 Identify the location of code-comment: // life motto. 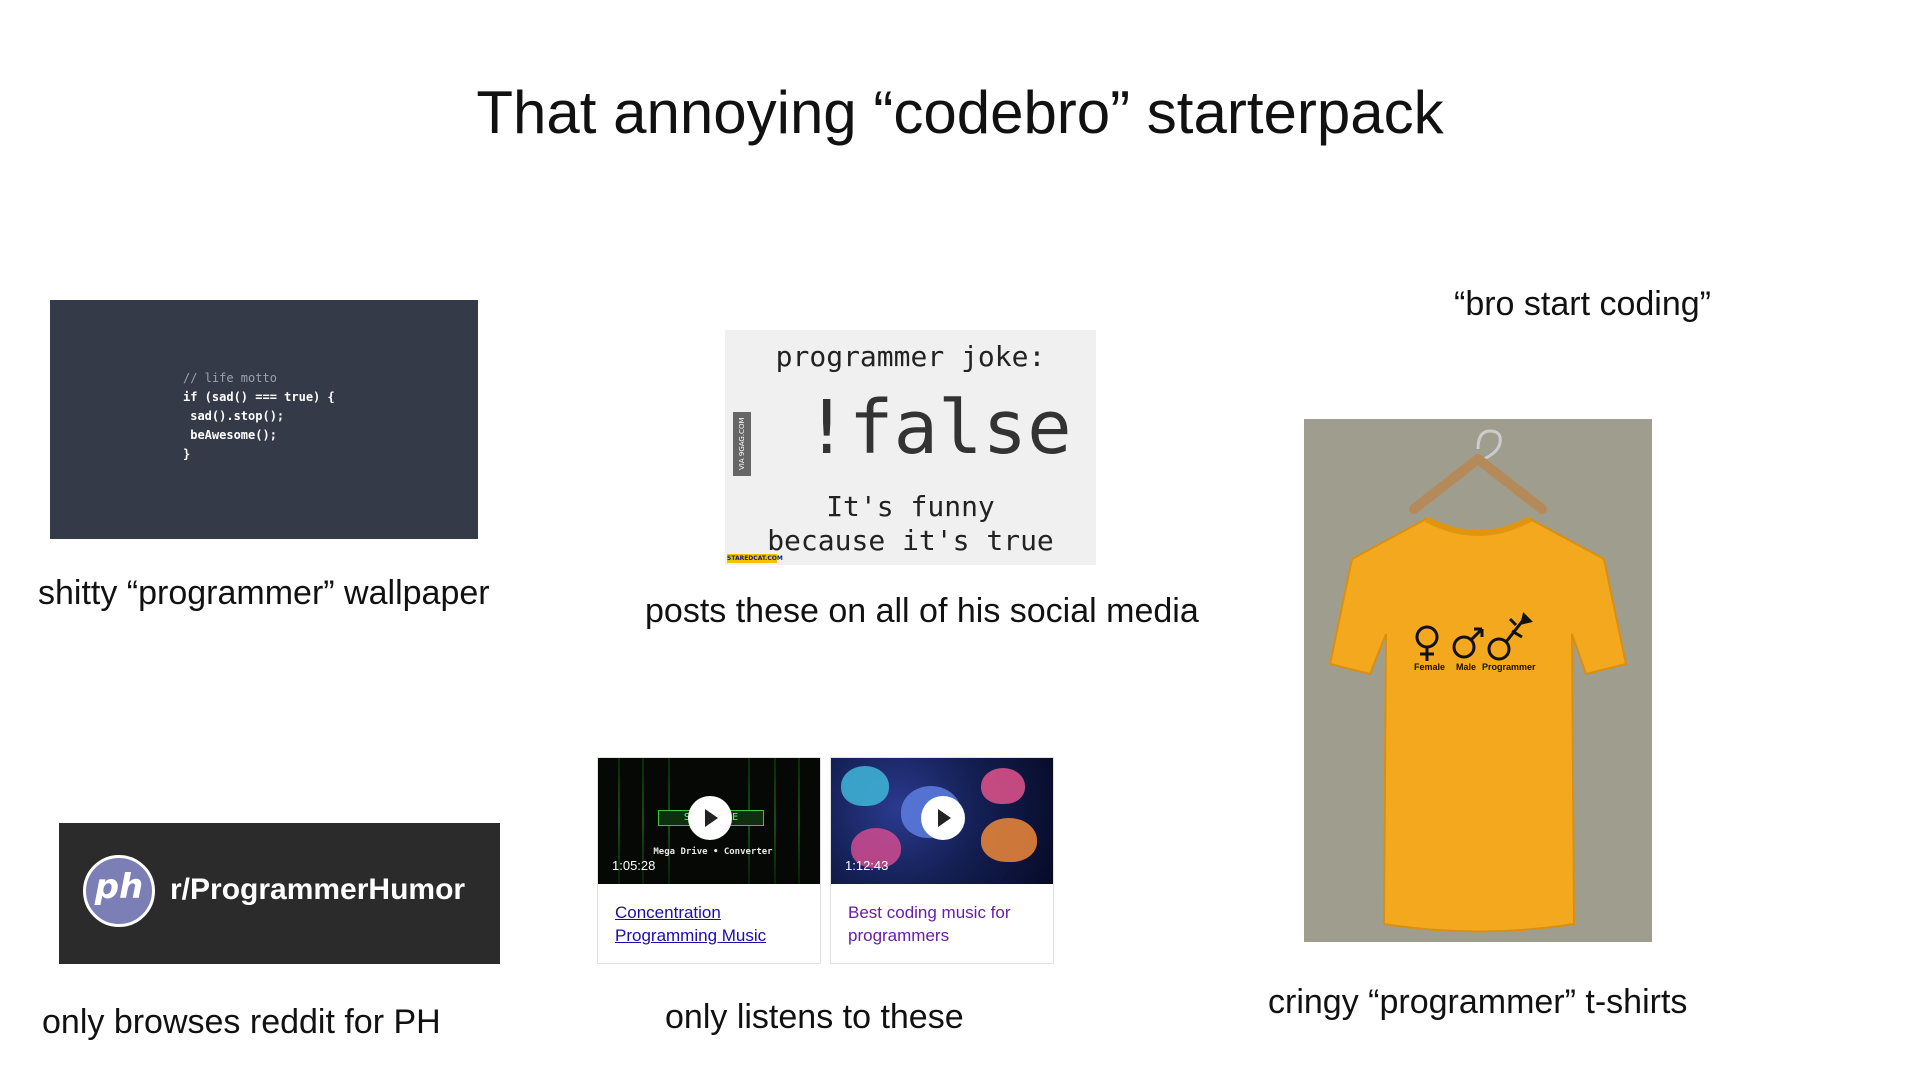
(230, 378).